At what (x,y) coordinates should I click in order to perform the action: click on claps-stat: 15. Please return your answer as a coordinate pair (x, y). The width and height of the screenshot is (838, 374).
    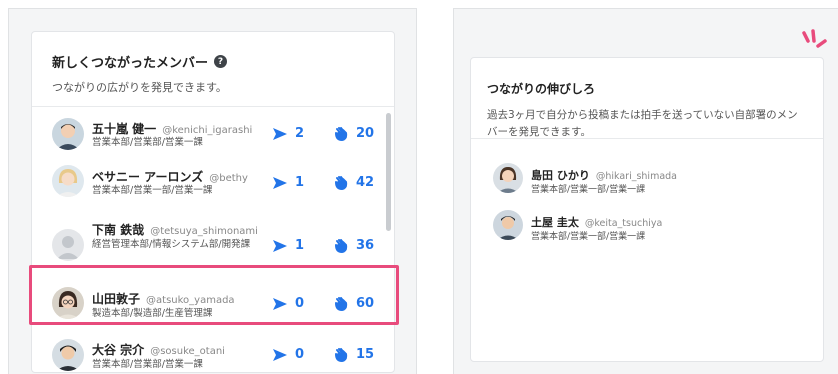
    Looking at the image, I should click on (354, 354).